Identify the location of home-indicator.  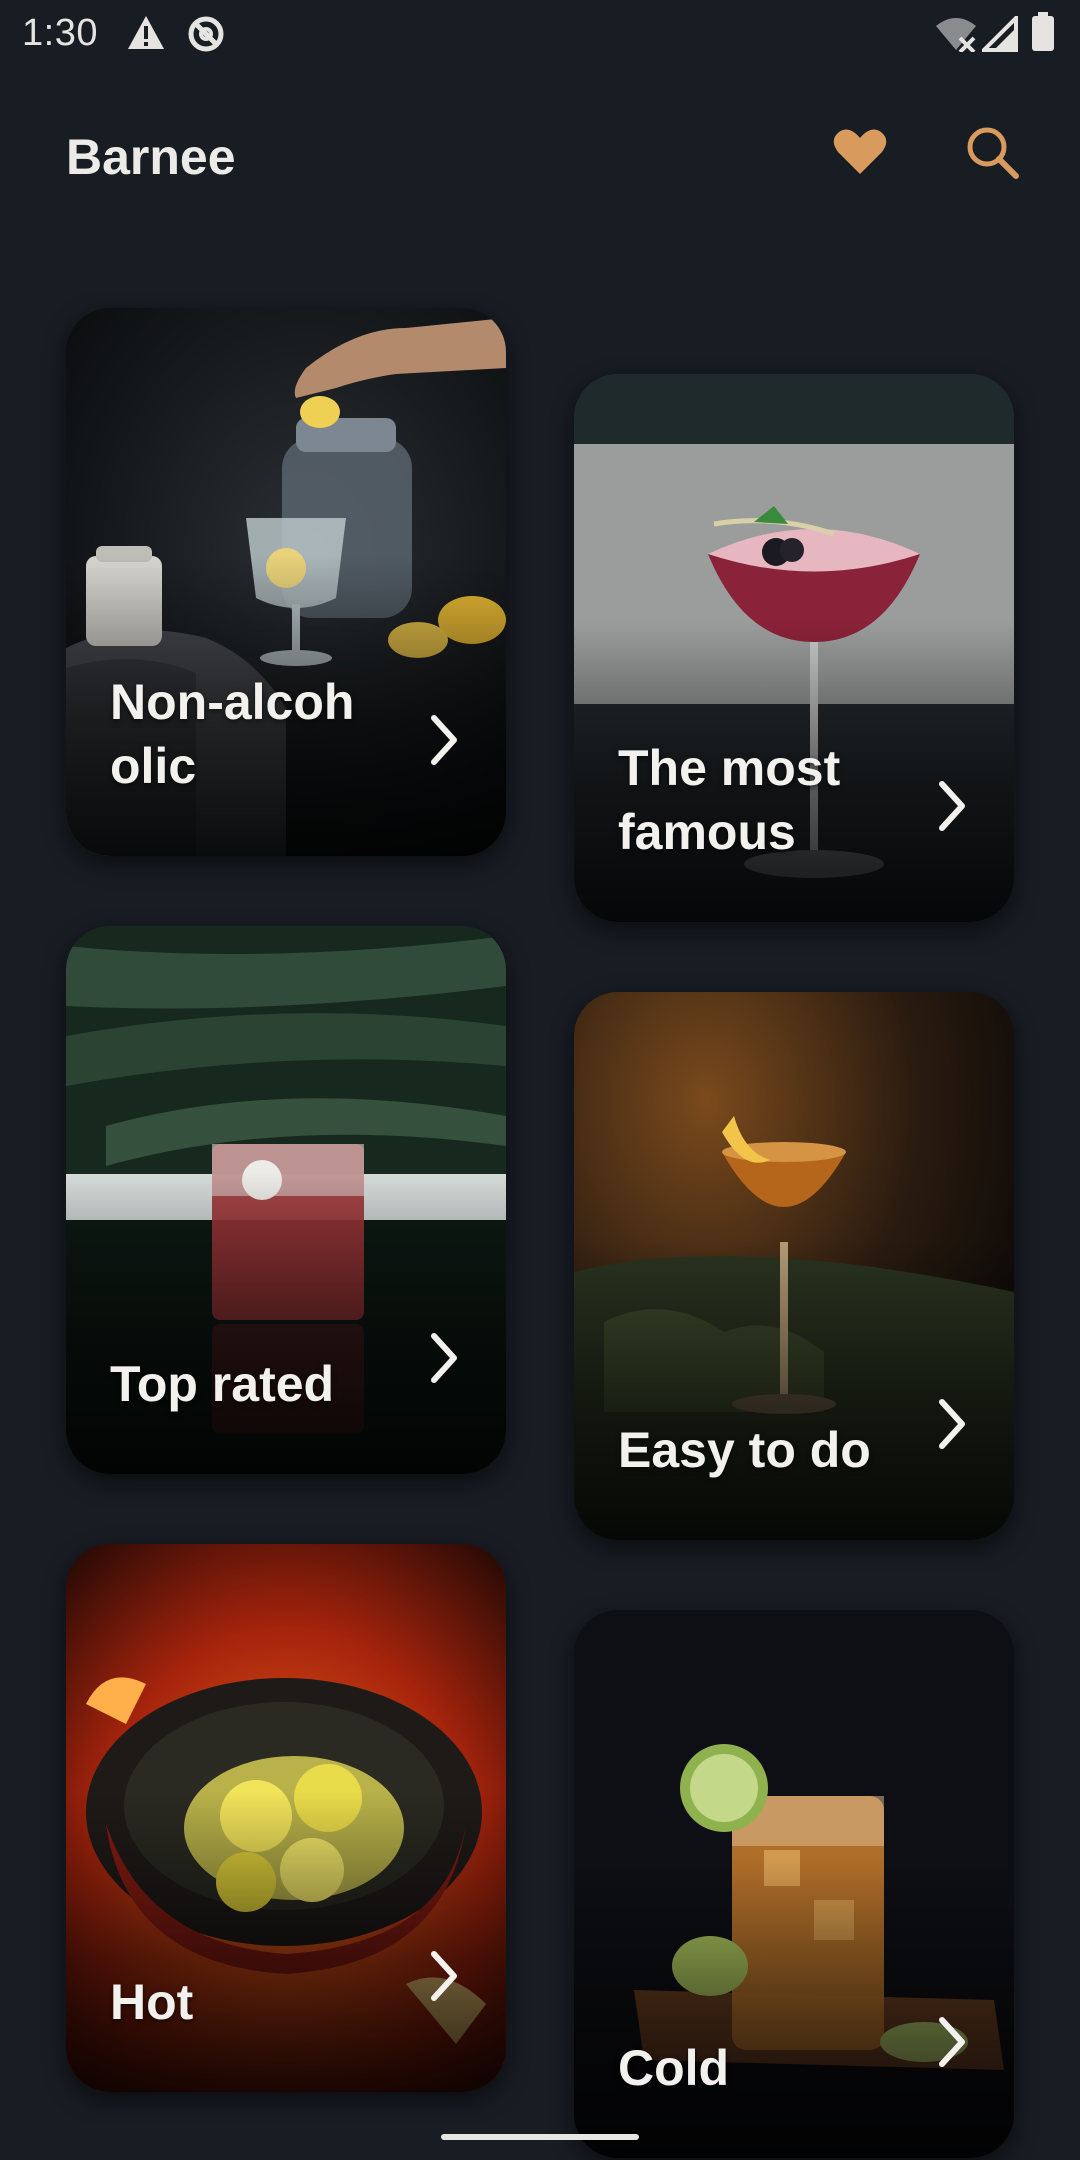
(540, 2137).